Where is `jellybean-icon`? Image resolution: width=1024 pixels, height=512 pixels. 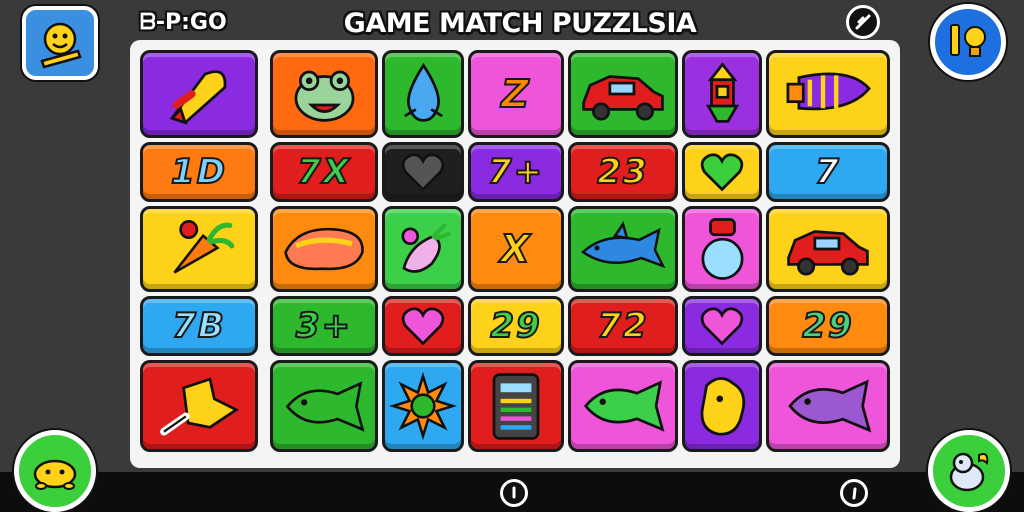 jellybean-icon is located at coordinates (324, 249).